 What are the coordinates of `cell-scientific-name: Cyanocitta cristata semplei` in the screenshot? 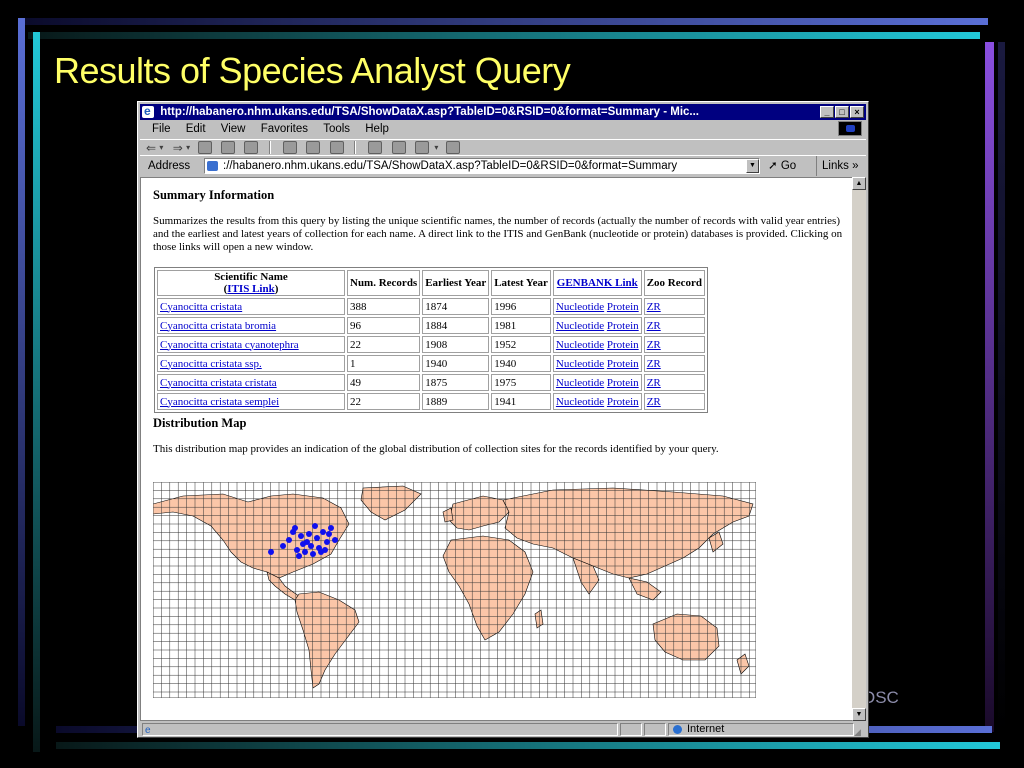 It's located at (251, 401).